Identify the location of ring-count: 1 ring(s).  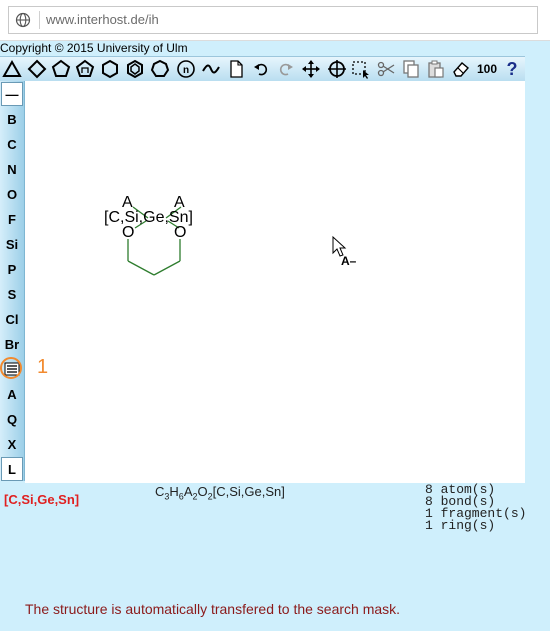
(460, 525).